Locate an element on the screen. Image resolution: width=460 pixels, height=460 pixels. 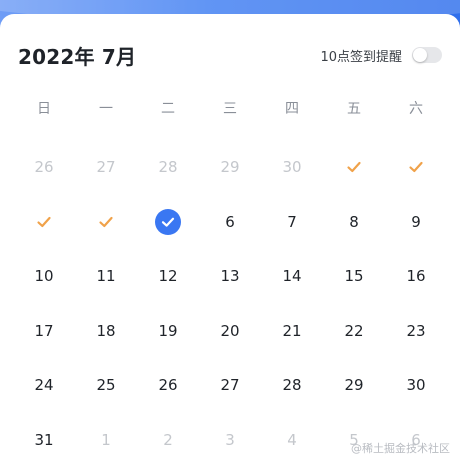
weekday-mon: 一 is located at coordinates (106, 109).